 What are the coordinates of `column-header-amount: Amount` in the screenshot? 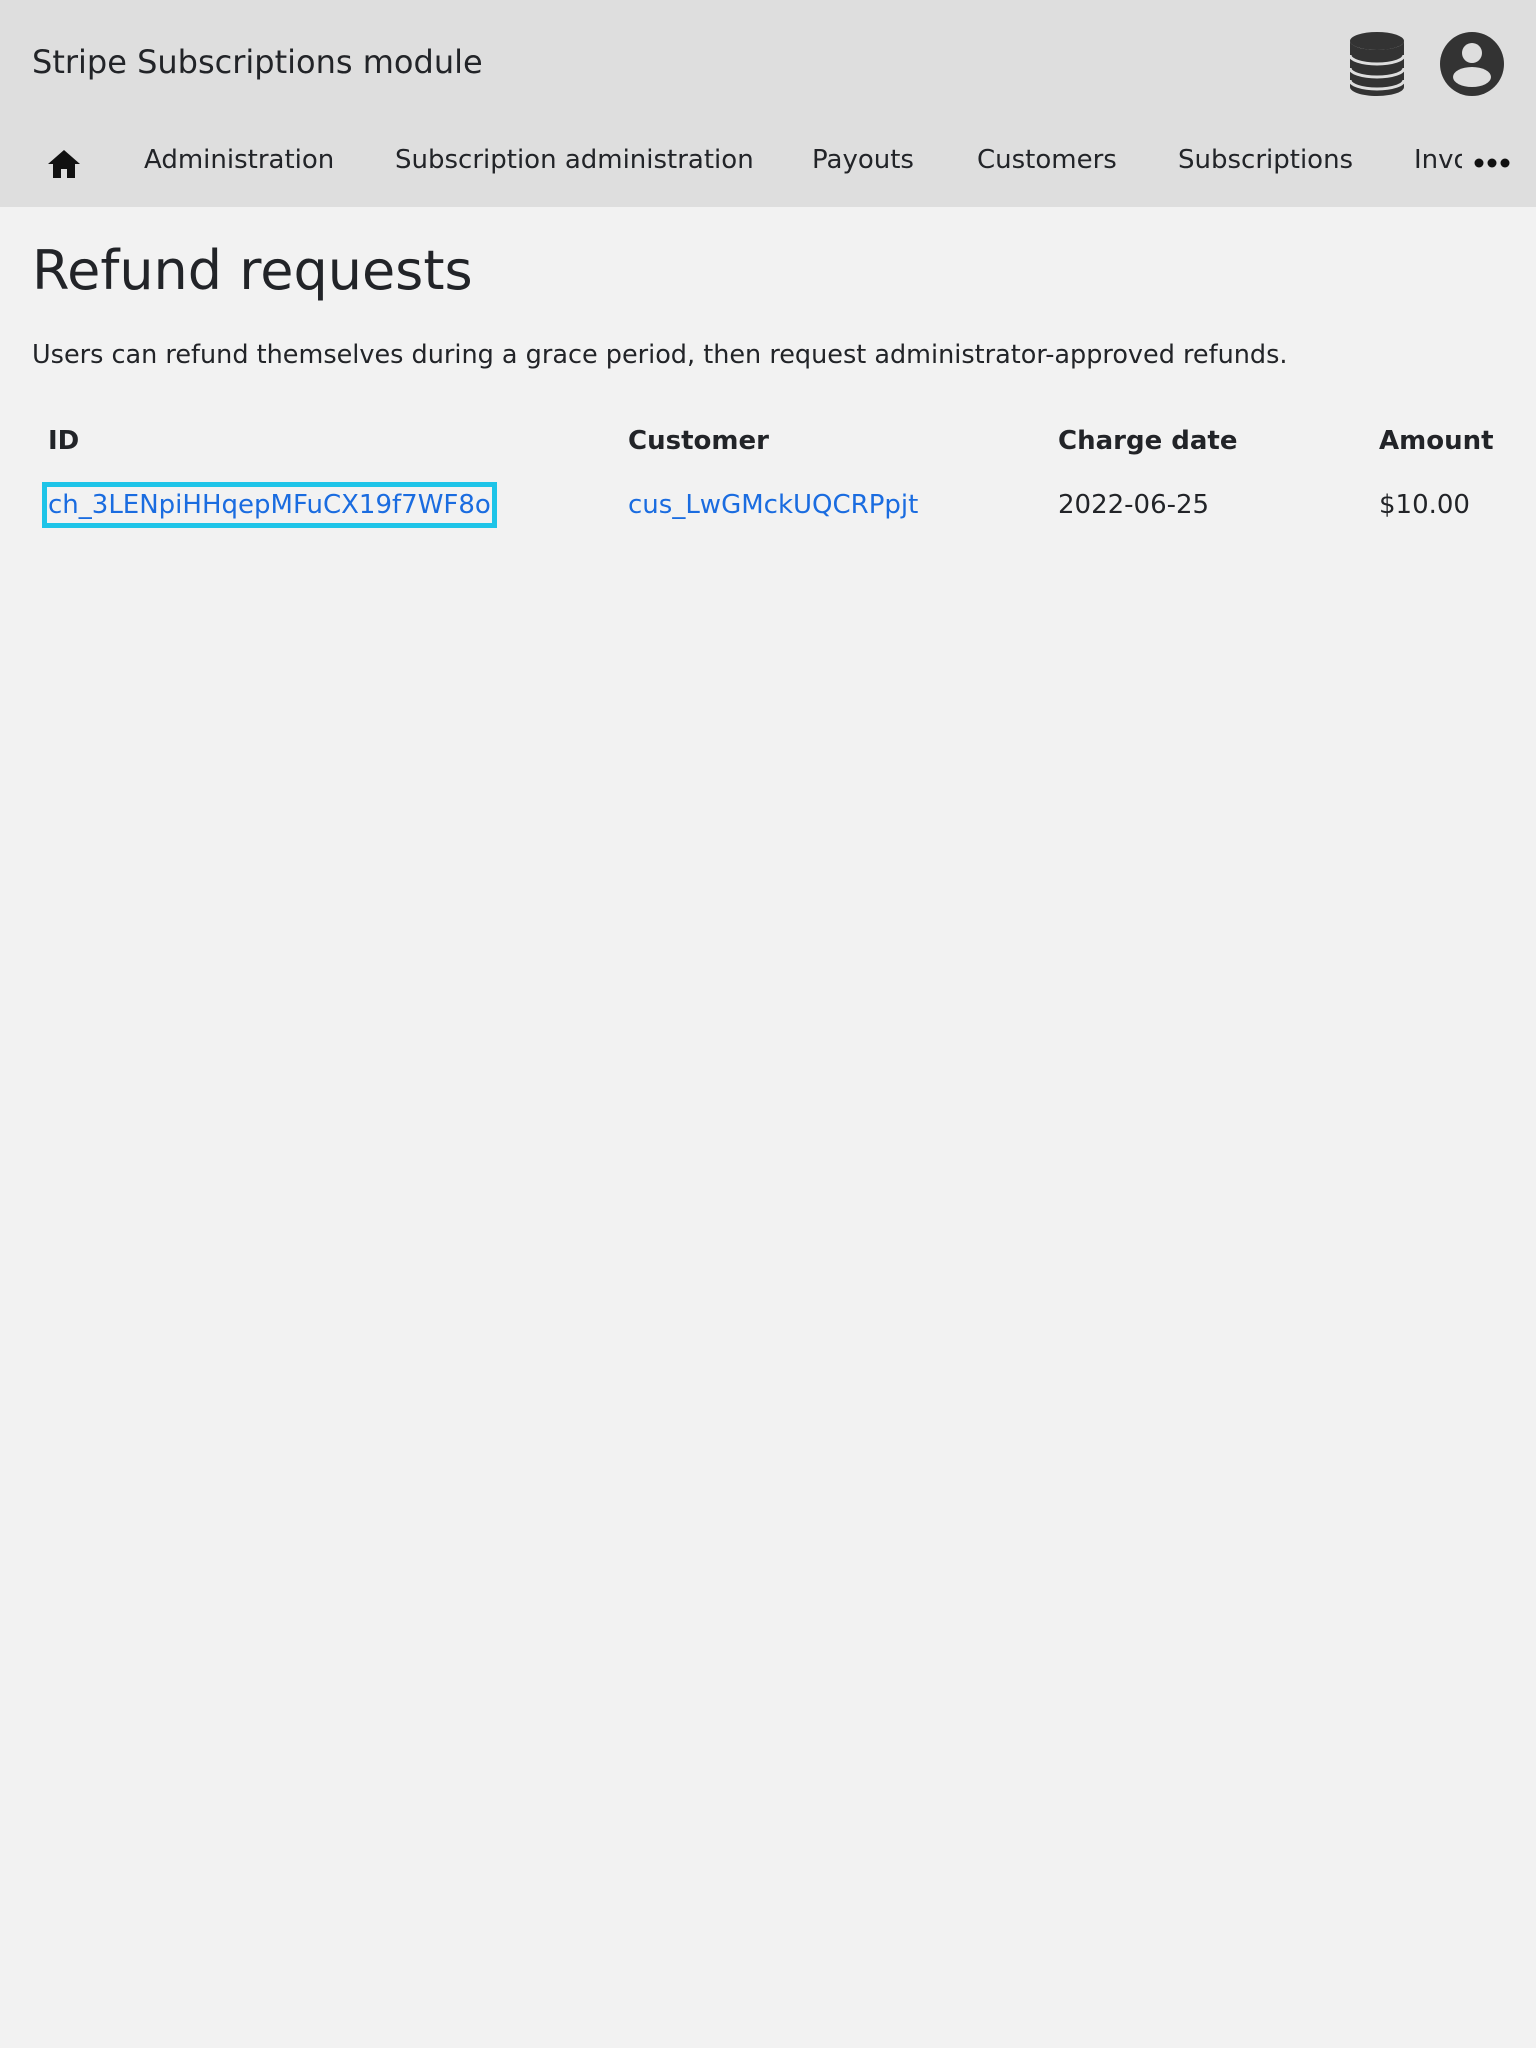 It's located at (1436, 441).